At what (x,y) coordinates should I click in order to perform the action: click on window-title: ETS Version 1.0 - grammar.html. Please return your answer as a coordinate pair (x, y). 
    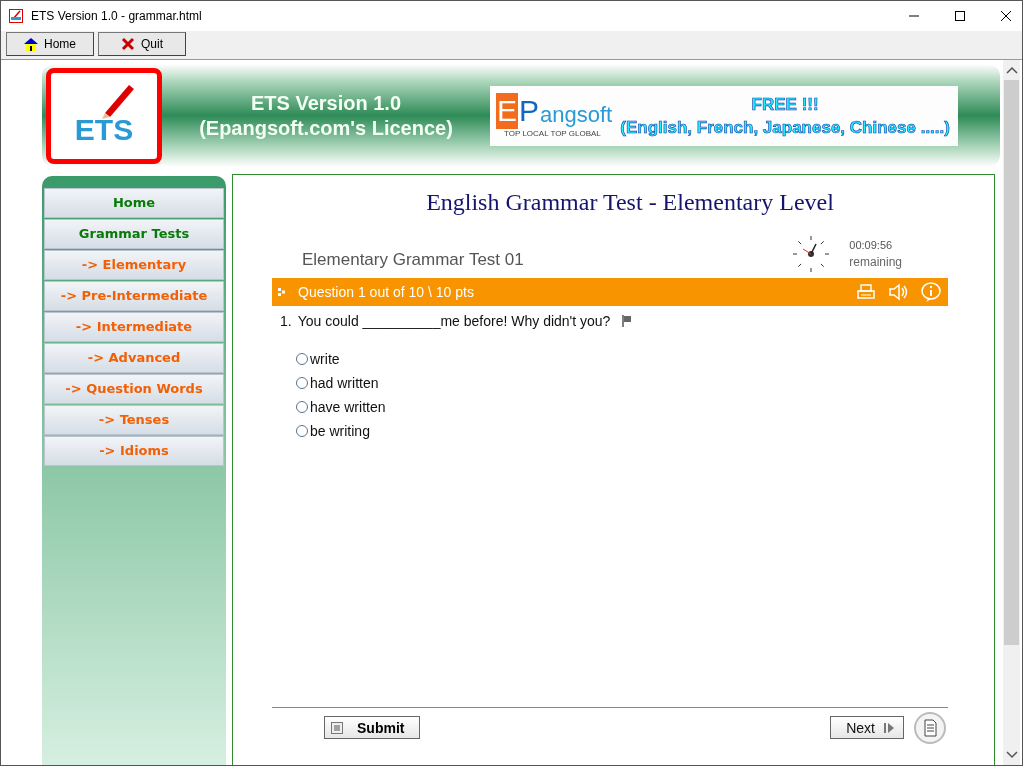
    Looking at the image, I should click on (116, 16).